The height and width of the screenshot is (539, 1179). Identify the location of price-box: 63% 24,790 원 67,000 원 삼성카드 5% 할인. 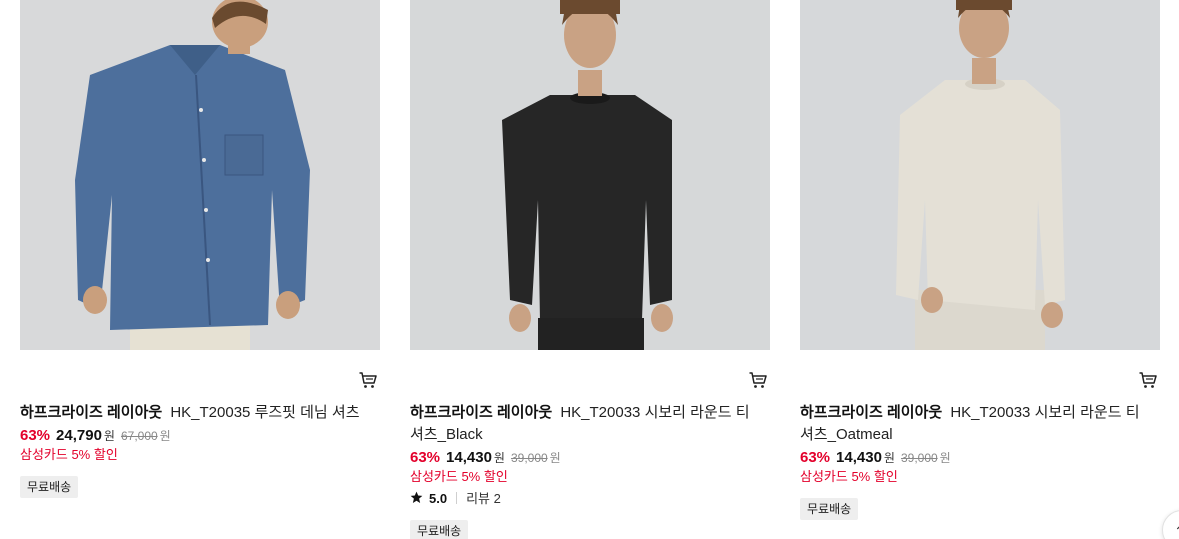
(195, 445).